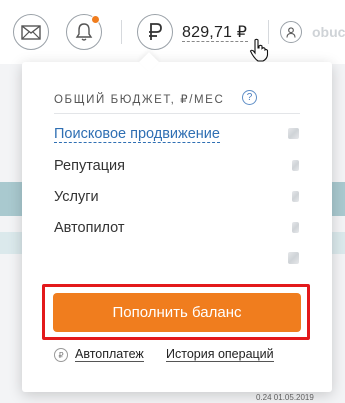 This screenshot has height=403, width=345. What do you see at coordinates (76, 197) in the screenshot?
I see `budget-item-services: Услуги` at bounding box center [76, 197].